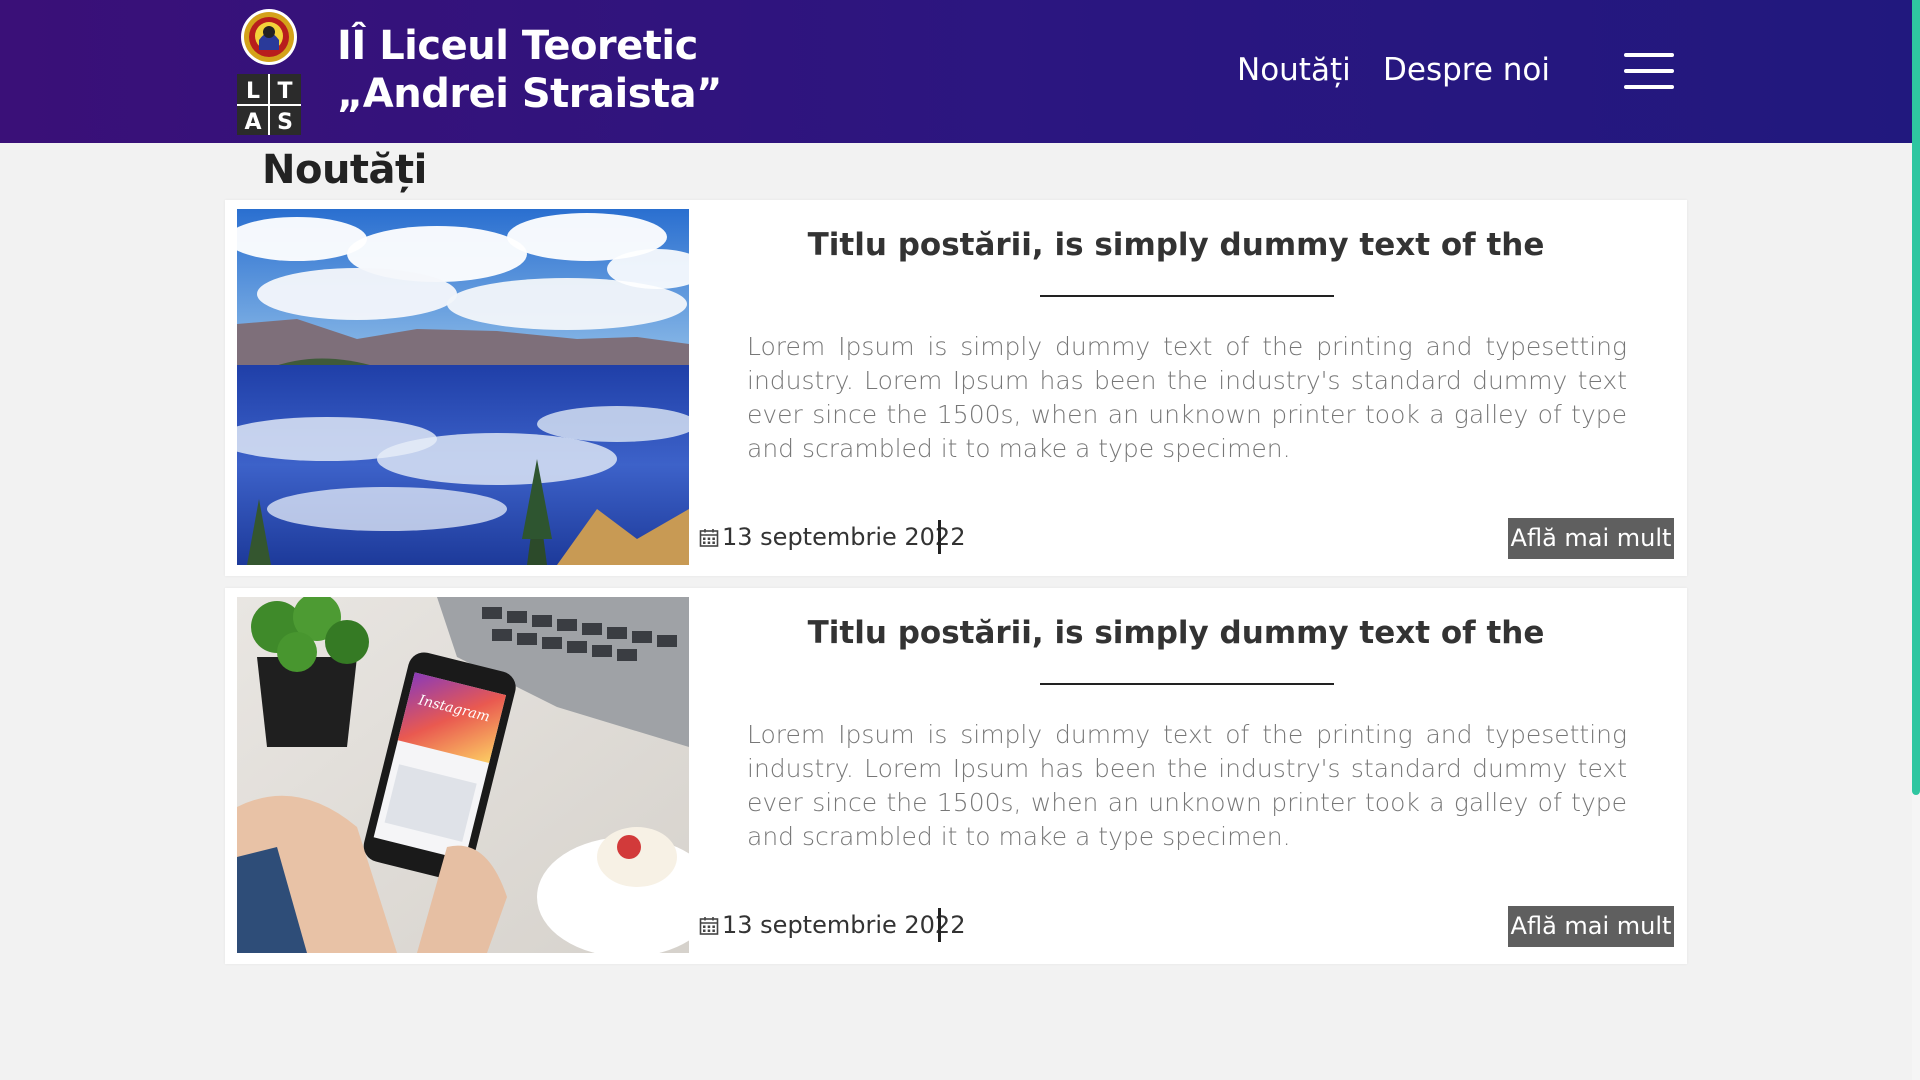  Describe the element at coordinates (529, 70) in the screenshot. I see `school-name: IÎ Liceul Teoretic „Andrei Straista”` at that location.